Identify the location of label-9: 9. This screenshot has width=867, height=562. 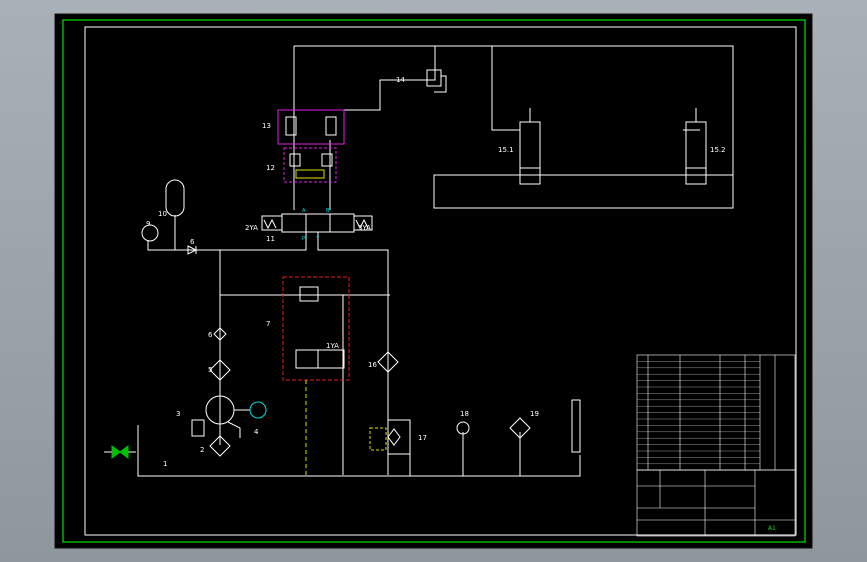
(148, 224).